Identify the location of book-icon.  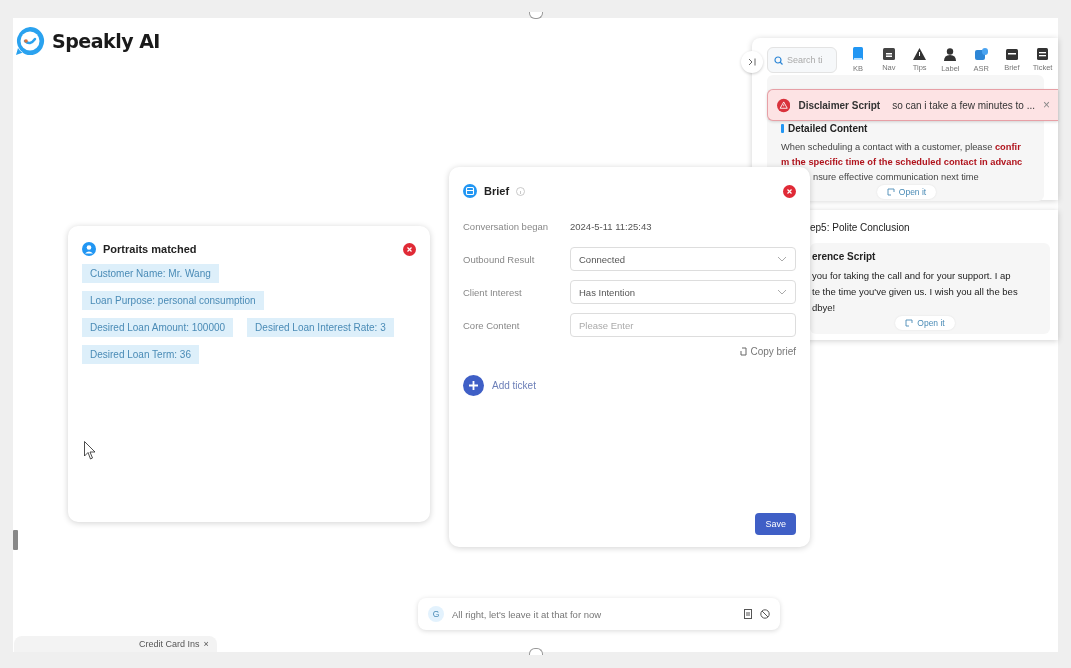
(858, 54).